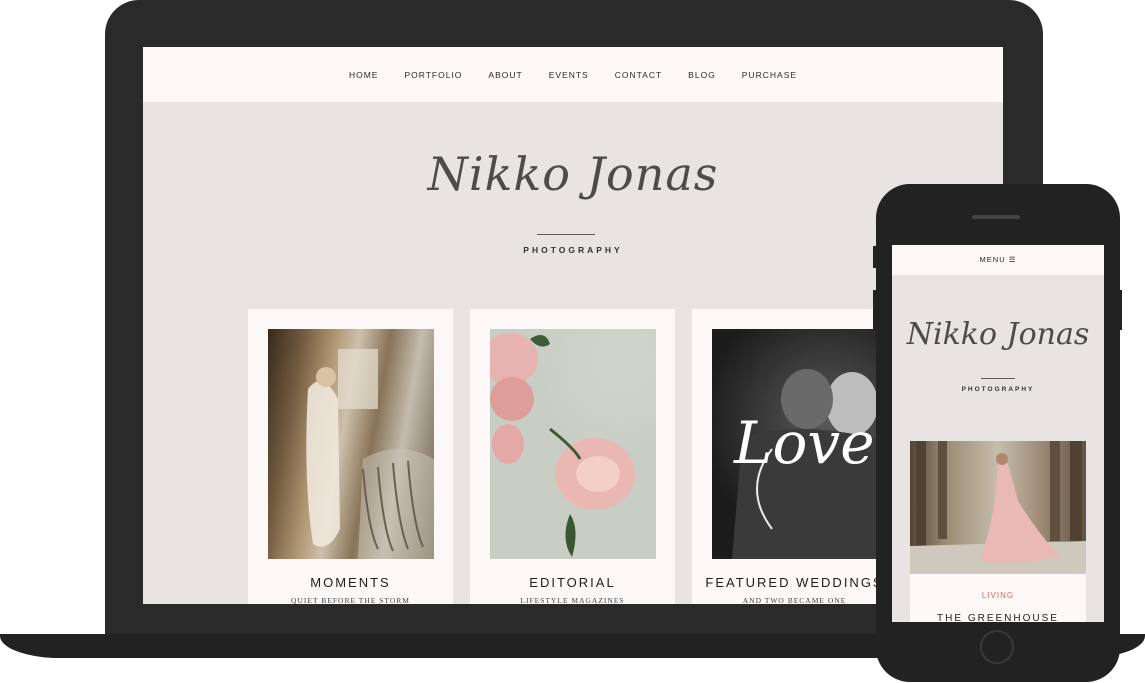  I want to click on nav-about: ABOUT, so click(505, 75).